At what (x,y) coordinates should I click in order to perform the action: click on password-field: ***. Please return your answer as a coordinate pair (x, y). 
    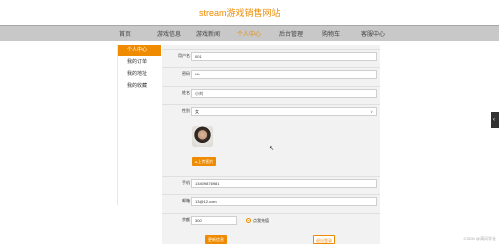
    Looking at the image, I should click on (284, 74).